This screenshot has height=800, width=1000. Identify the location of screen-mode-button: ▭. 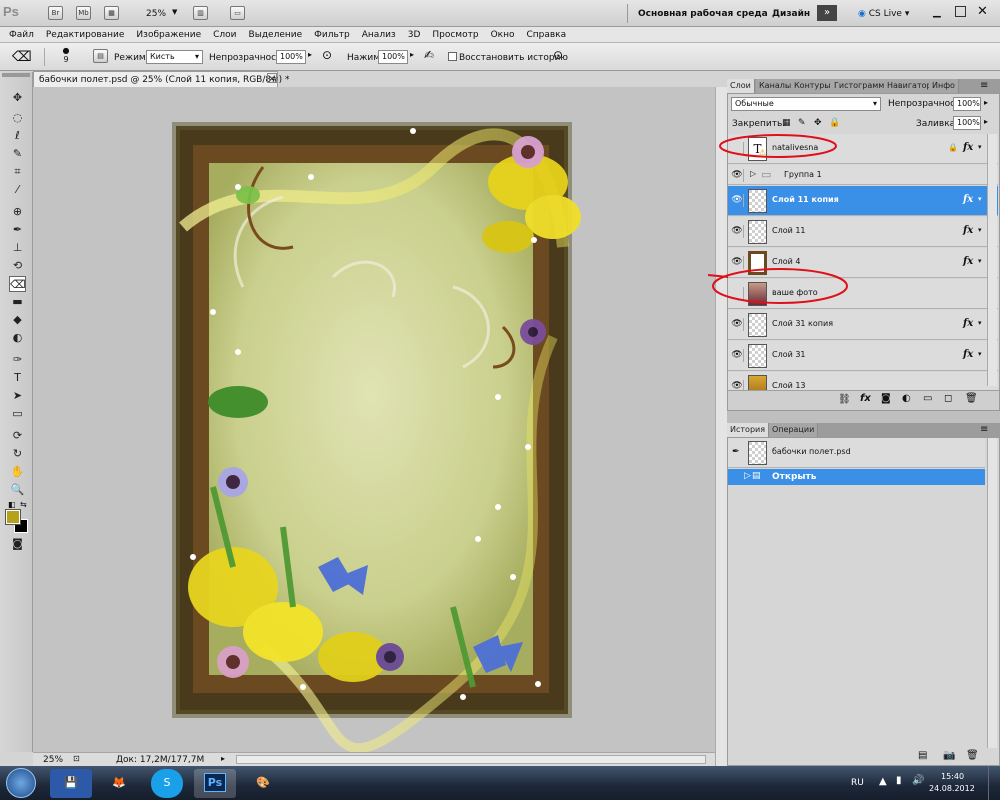
(237, 13).